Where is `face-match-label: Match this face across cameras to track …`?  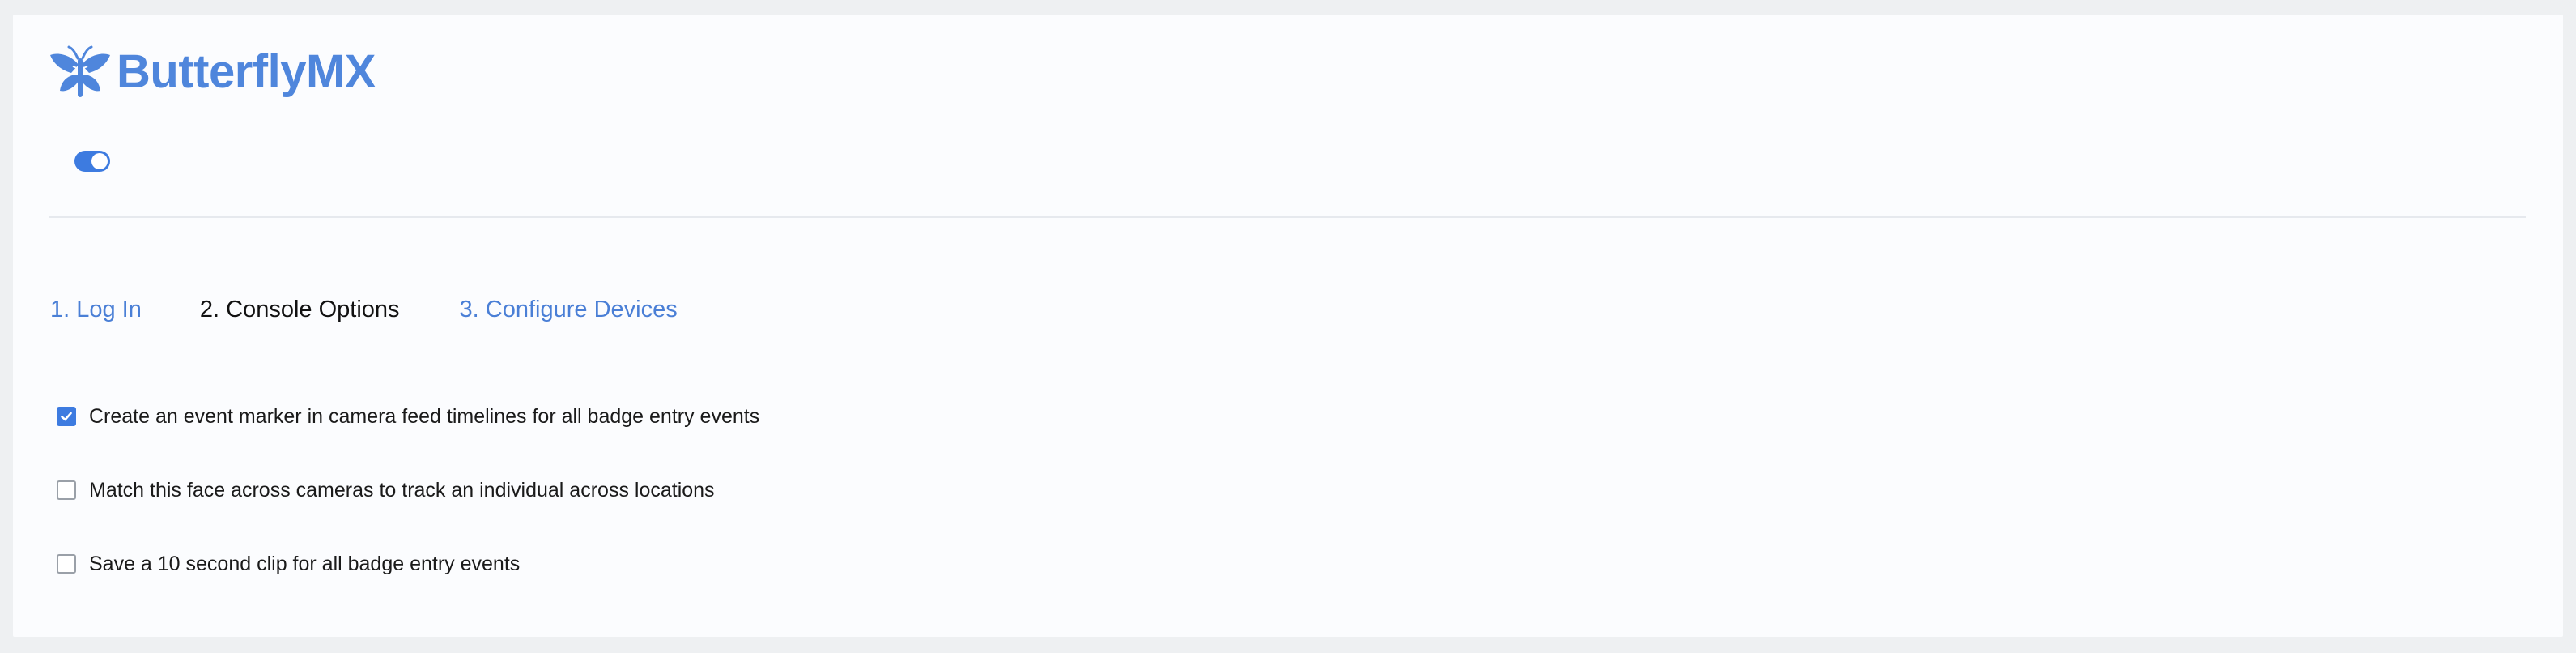 face-match-label: Match this face across cameras to track … is located at coordinates (402, 490).